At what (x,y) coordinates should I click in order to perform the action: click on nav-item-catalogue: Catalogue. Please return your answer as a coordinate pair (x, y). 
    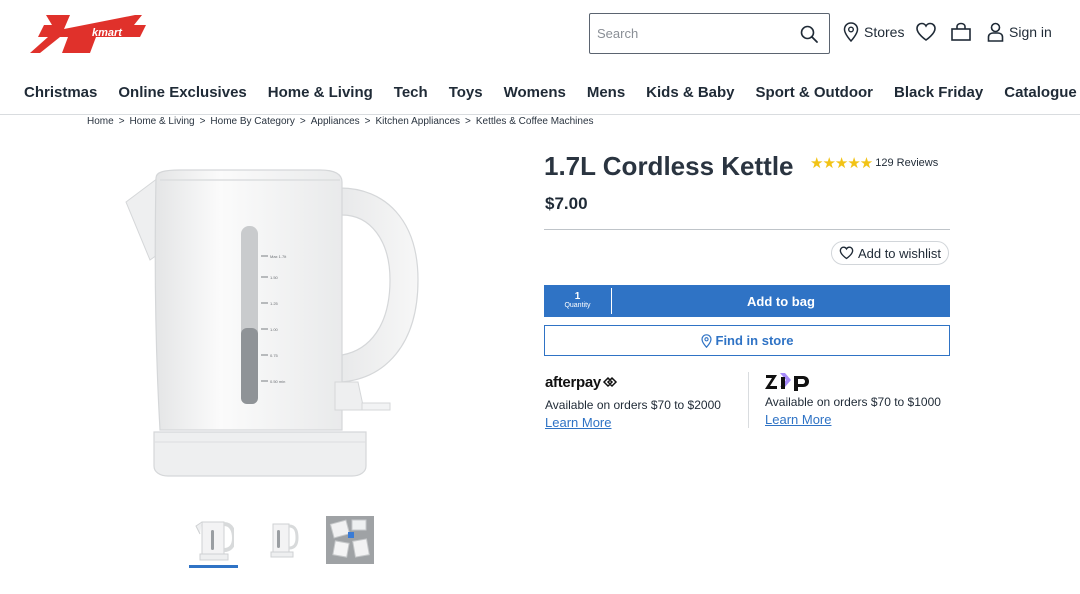
    Looking at the image, I should click on (1040, 92).